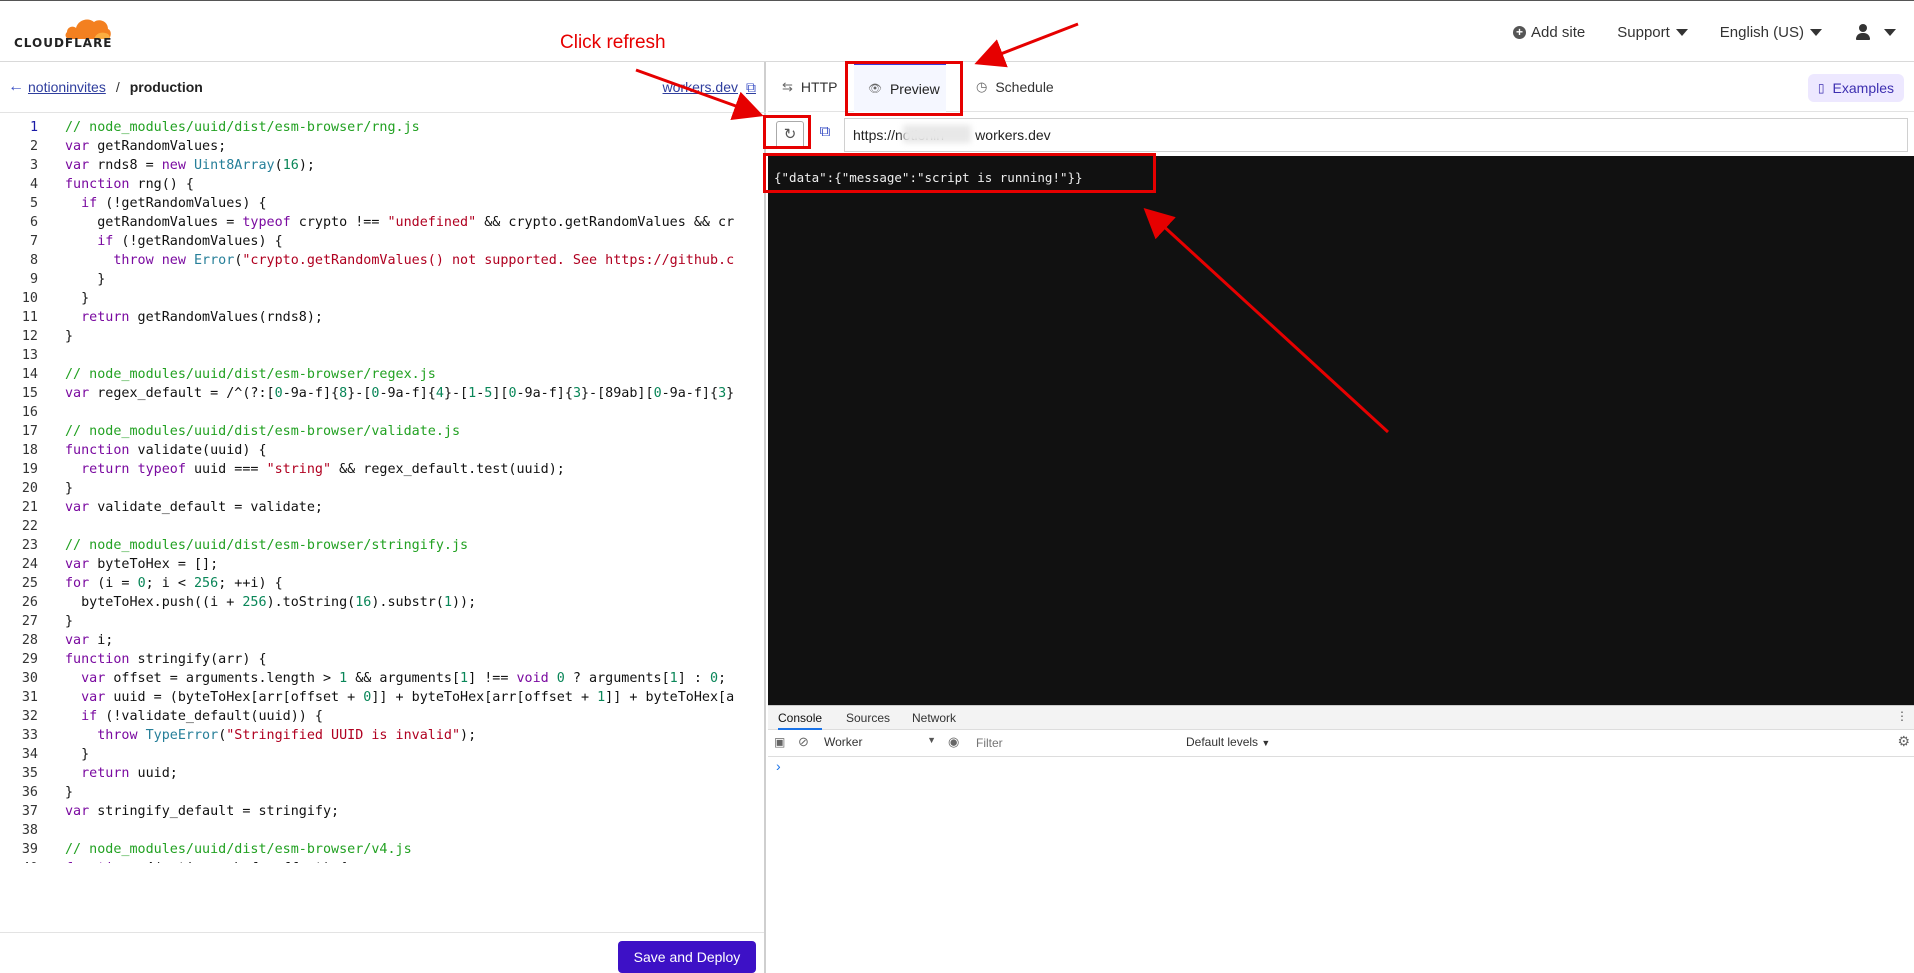  I want to click on line-number: 15, so click(29, 393).